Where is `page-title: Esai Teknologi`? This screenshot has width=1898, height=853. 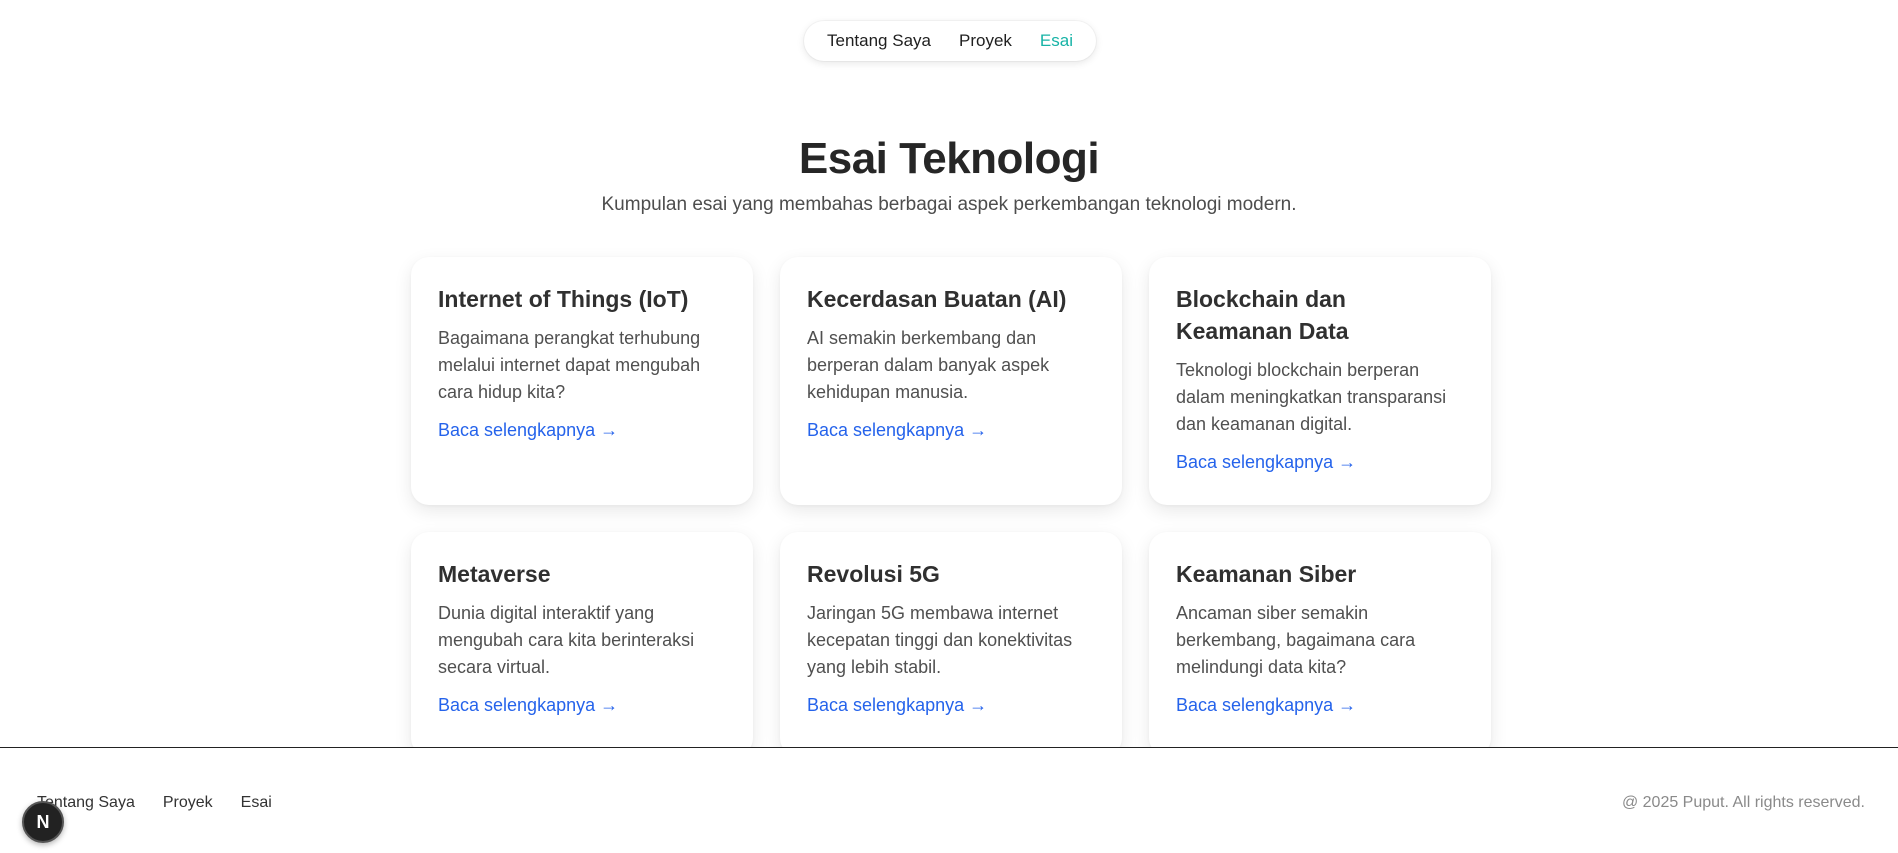
page-title: Esai Teknologi is located at coordinates (949, 158).